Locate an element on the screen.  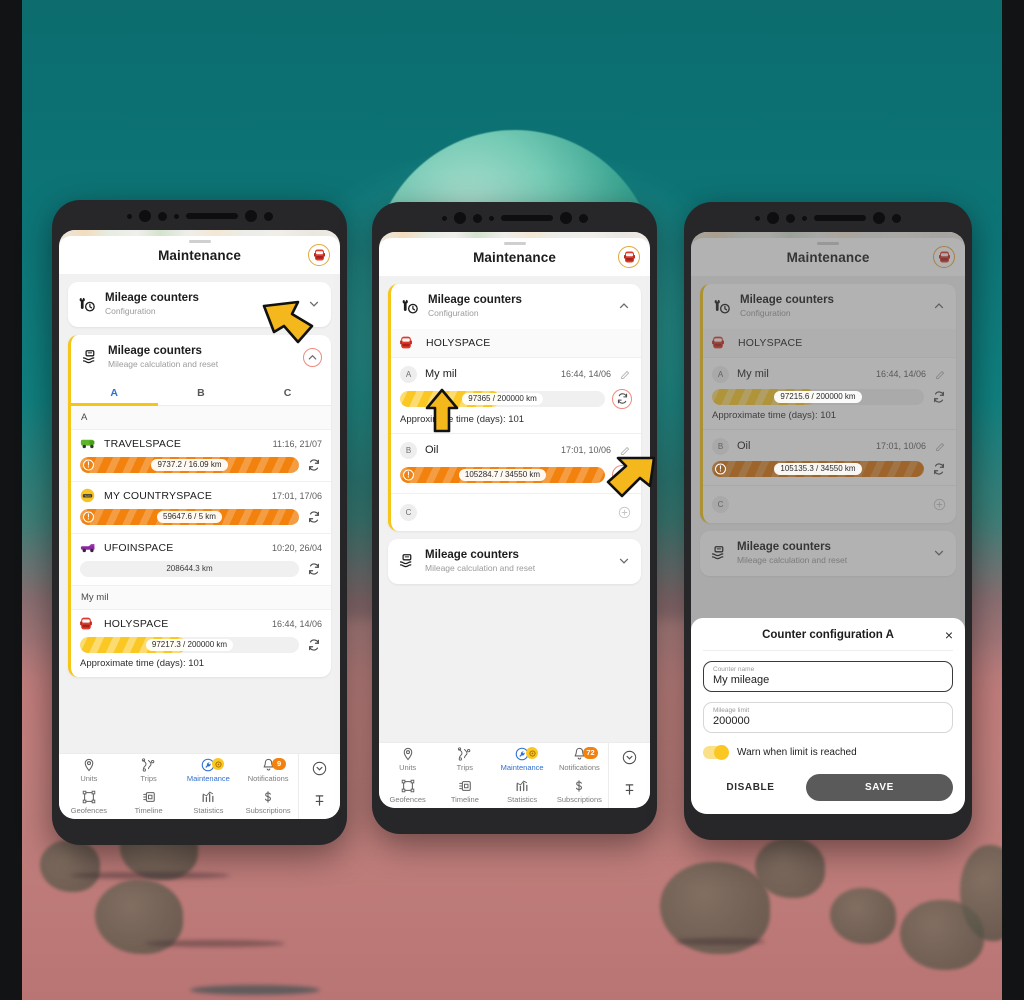
tab-b: B is located at coordinates (201, 392).